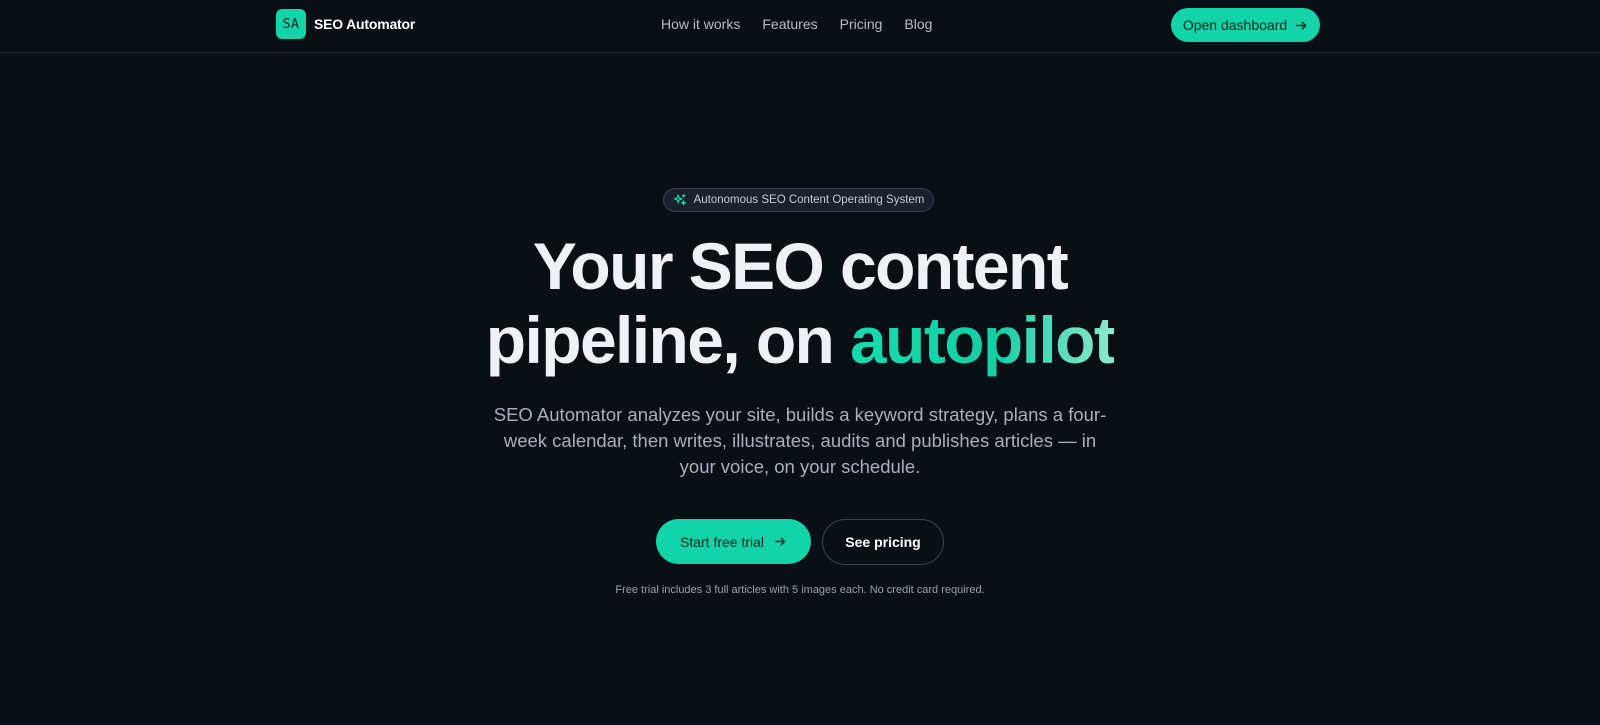 This screenshot has height=725, width=1600. I want to click on headline-line1: Your SEO content, so click(800, 266).